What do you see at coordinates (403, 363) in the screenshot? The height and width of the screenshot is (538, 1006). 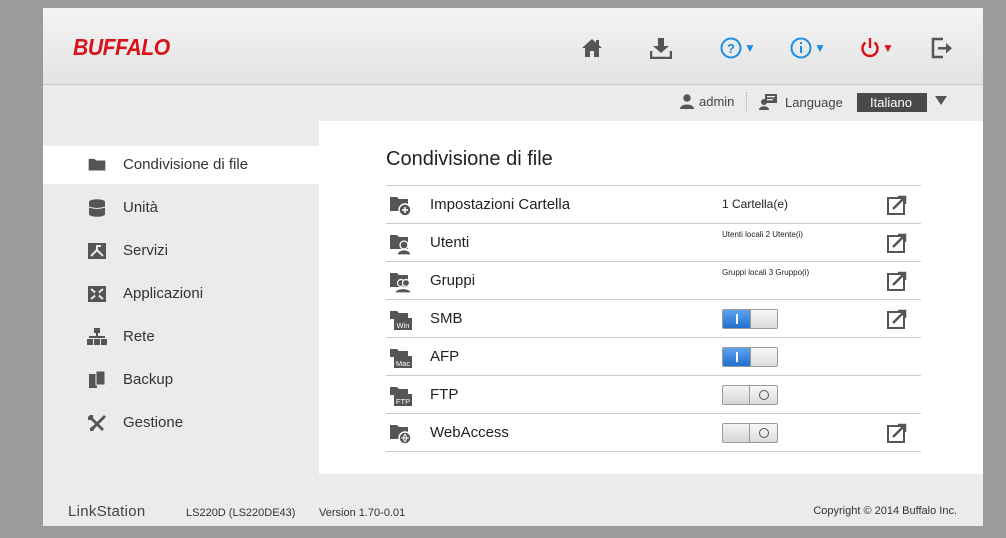 I see `mac-tag: Mac` at bounding box center [403, 363].